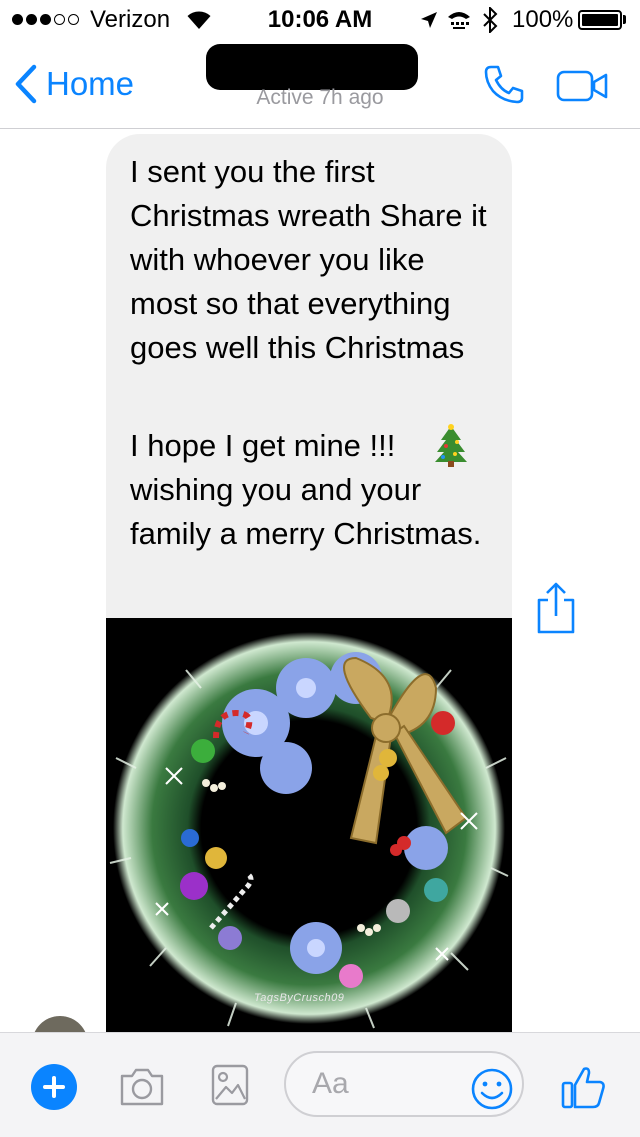 The width and height of the screenshot is (640, 1137). What do you see at coordinates (451, 445) in the screenshot?
I see `christmas-tree-emoji-icon` at bounding box center [451, 445].